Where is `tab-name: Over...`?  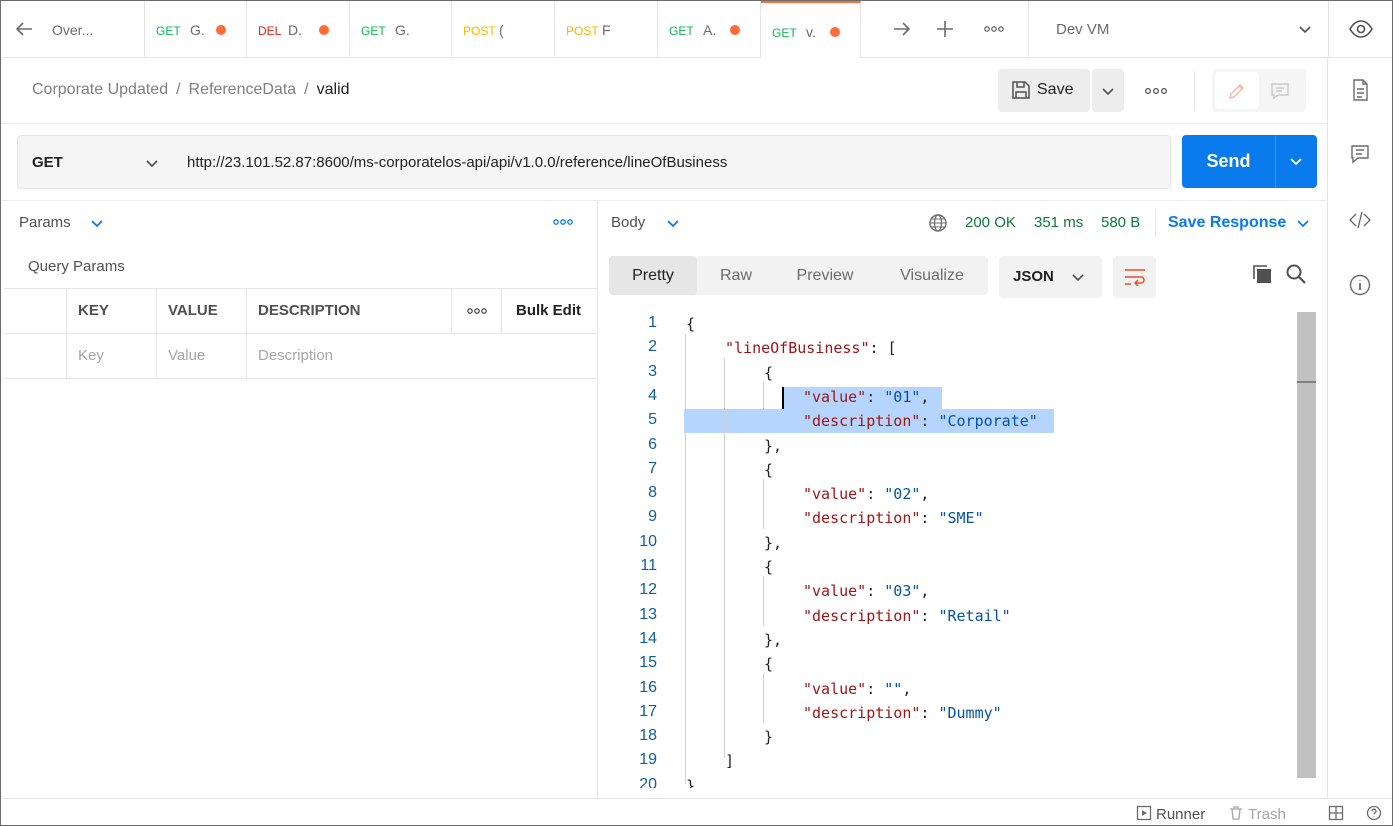 tab-name: Over... is located at coordinates (73, 30).